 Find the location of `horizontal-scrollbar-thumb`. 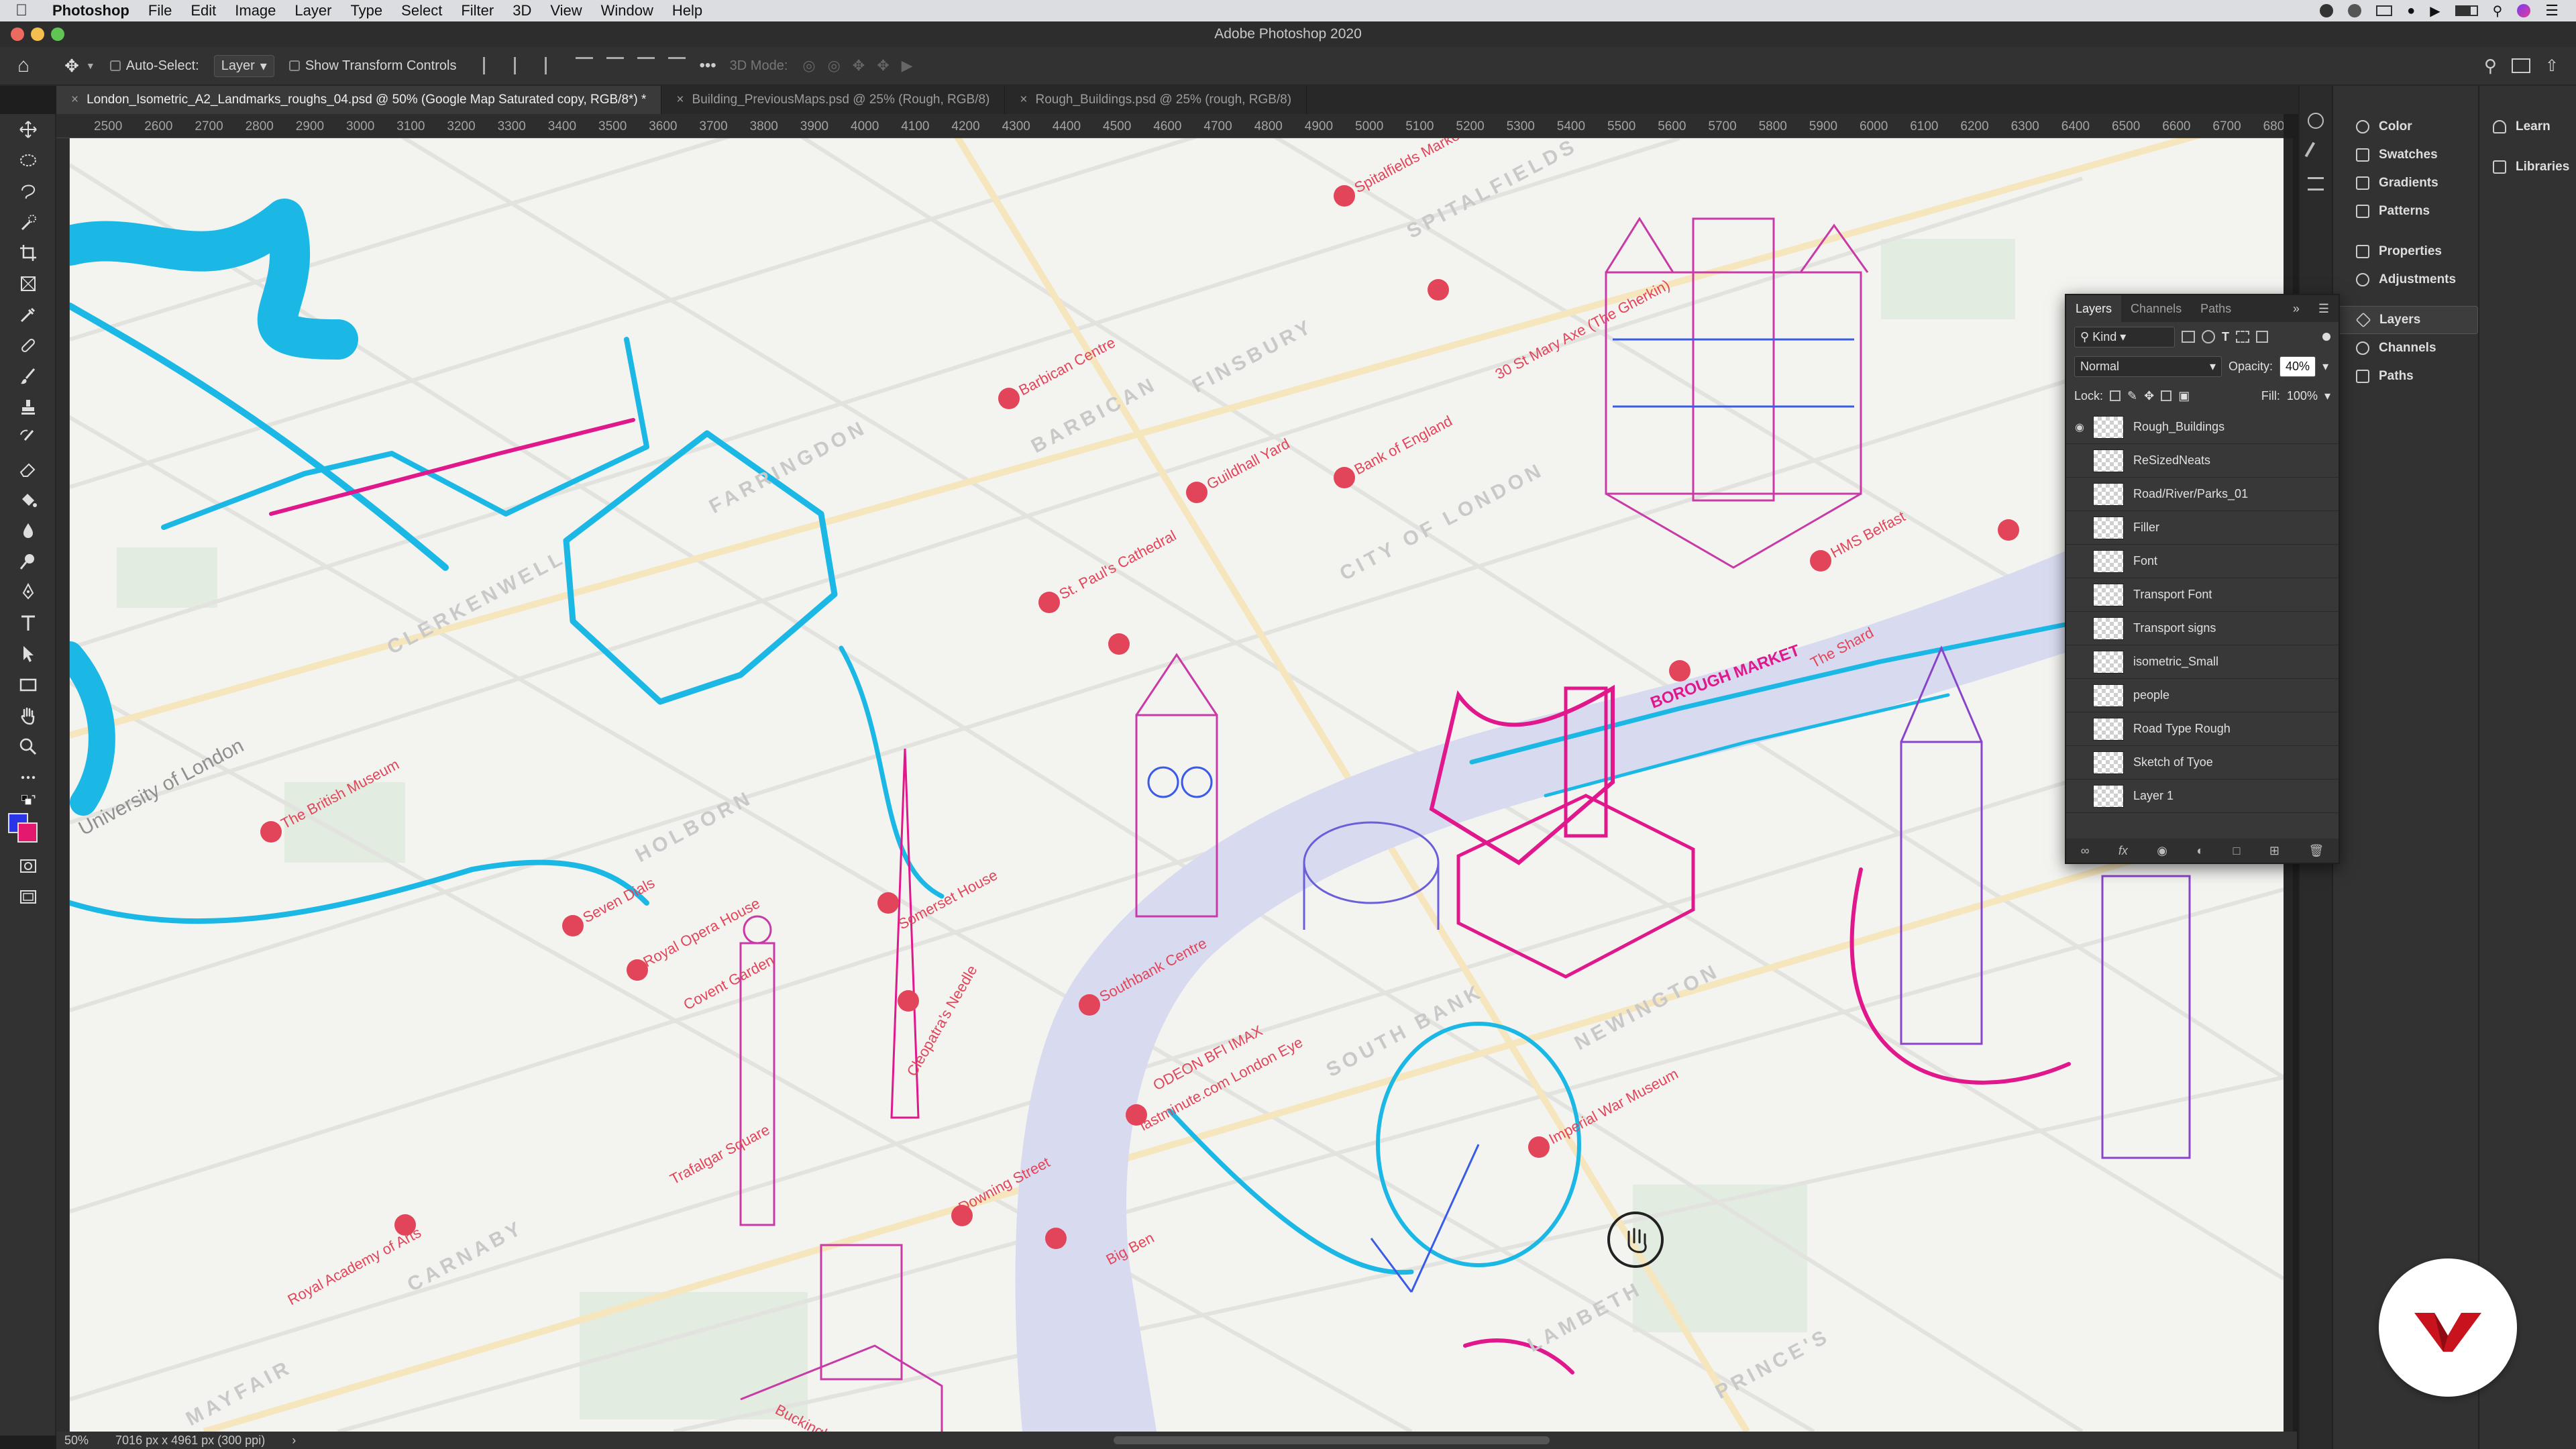

horizontal-scrollbar-thumb is located at coordinates (1332, 1440).